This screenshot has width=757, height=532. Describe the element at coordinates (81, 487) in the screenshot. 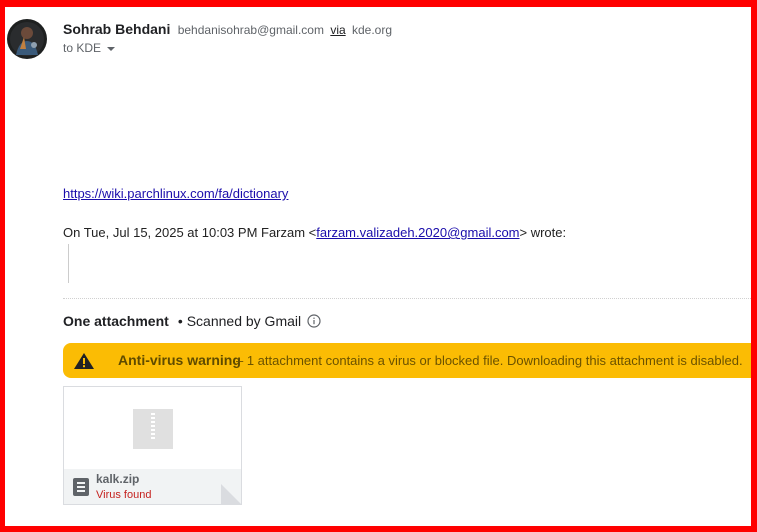

I see `document-icon` at that location.